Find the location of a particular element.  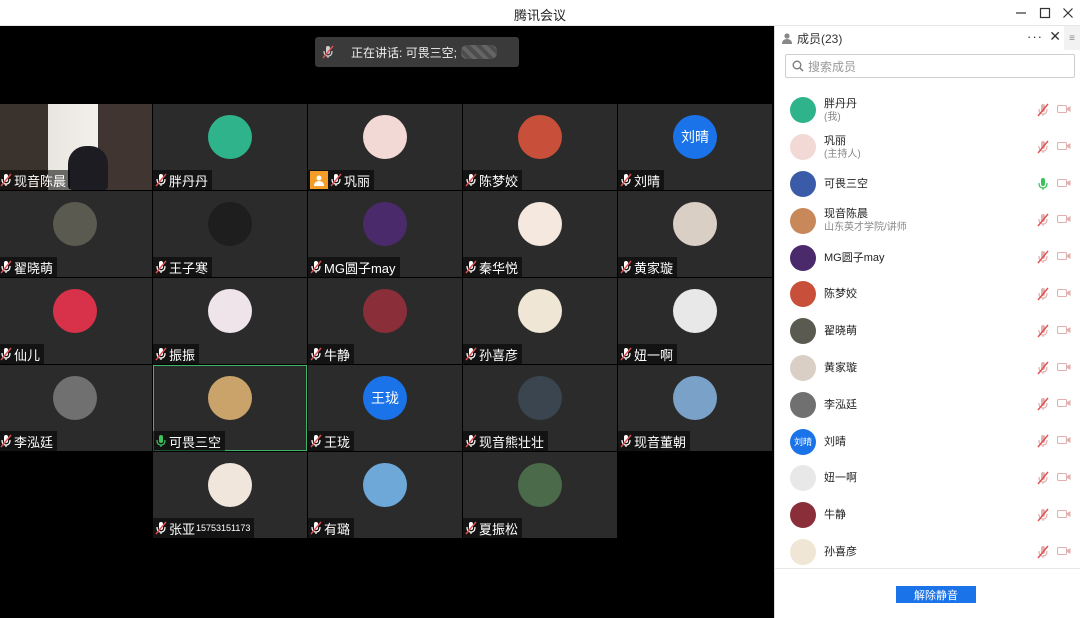

member-row: 陈梦姣 is located at coordinates (927, 294).